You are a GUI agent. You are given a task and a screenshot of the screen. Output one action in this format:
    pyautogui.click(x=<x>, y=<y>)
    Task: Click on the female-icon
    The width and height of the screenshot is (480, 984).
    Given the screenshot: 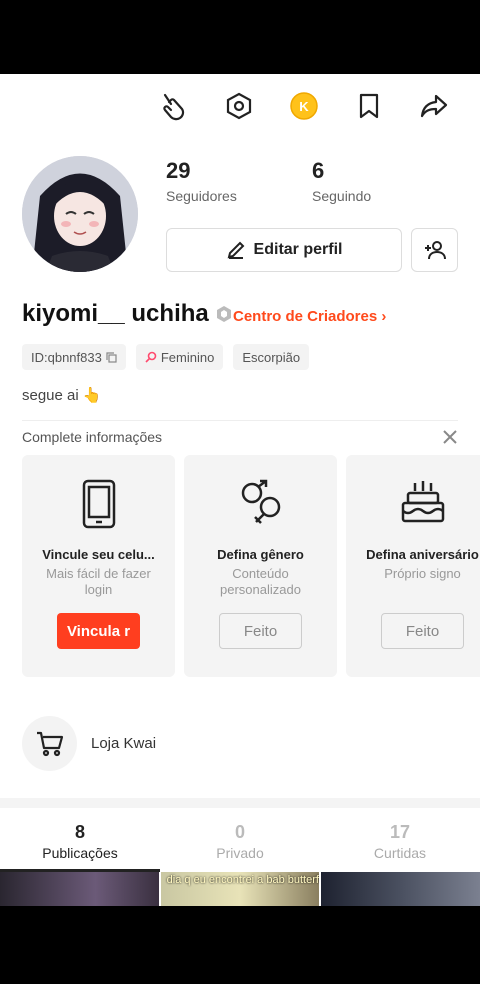 What is the action you would take?
    pyautogui.click(x=151, y=357)
    